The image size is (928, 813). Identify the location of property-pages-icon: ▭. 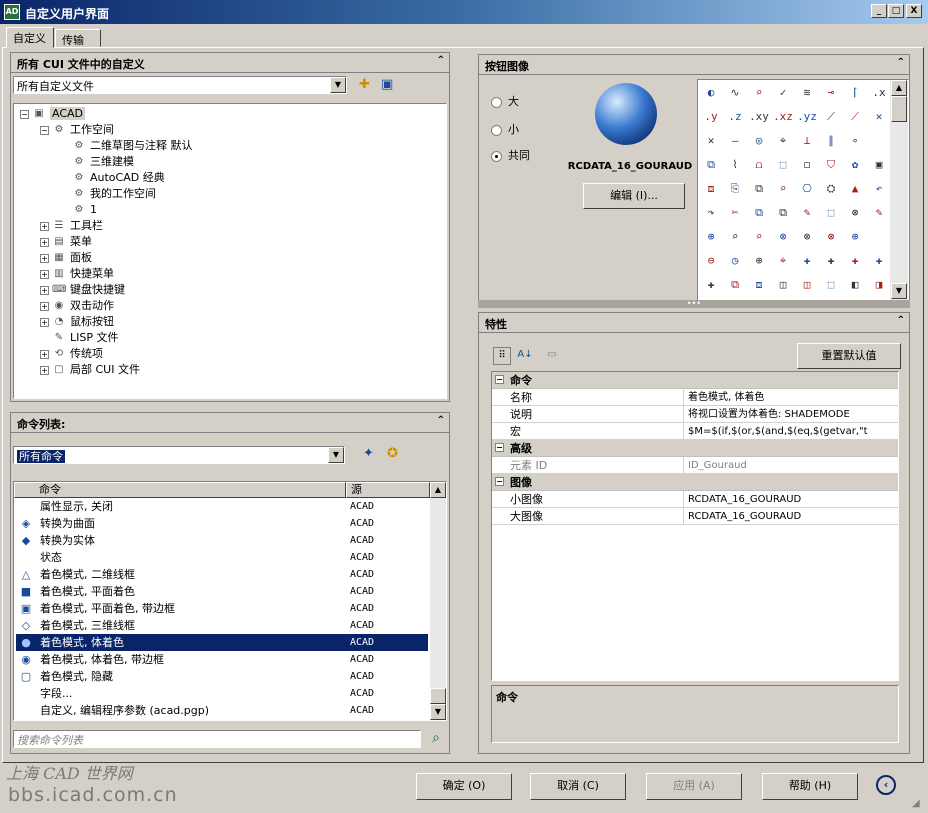
(552, 356).